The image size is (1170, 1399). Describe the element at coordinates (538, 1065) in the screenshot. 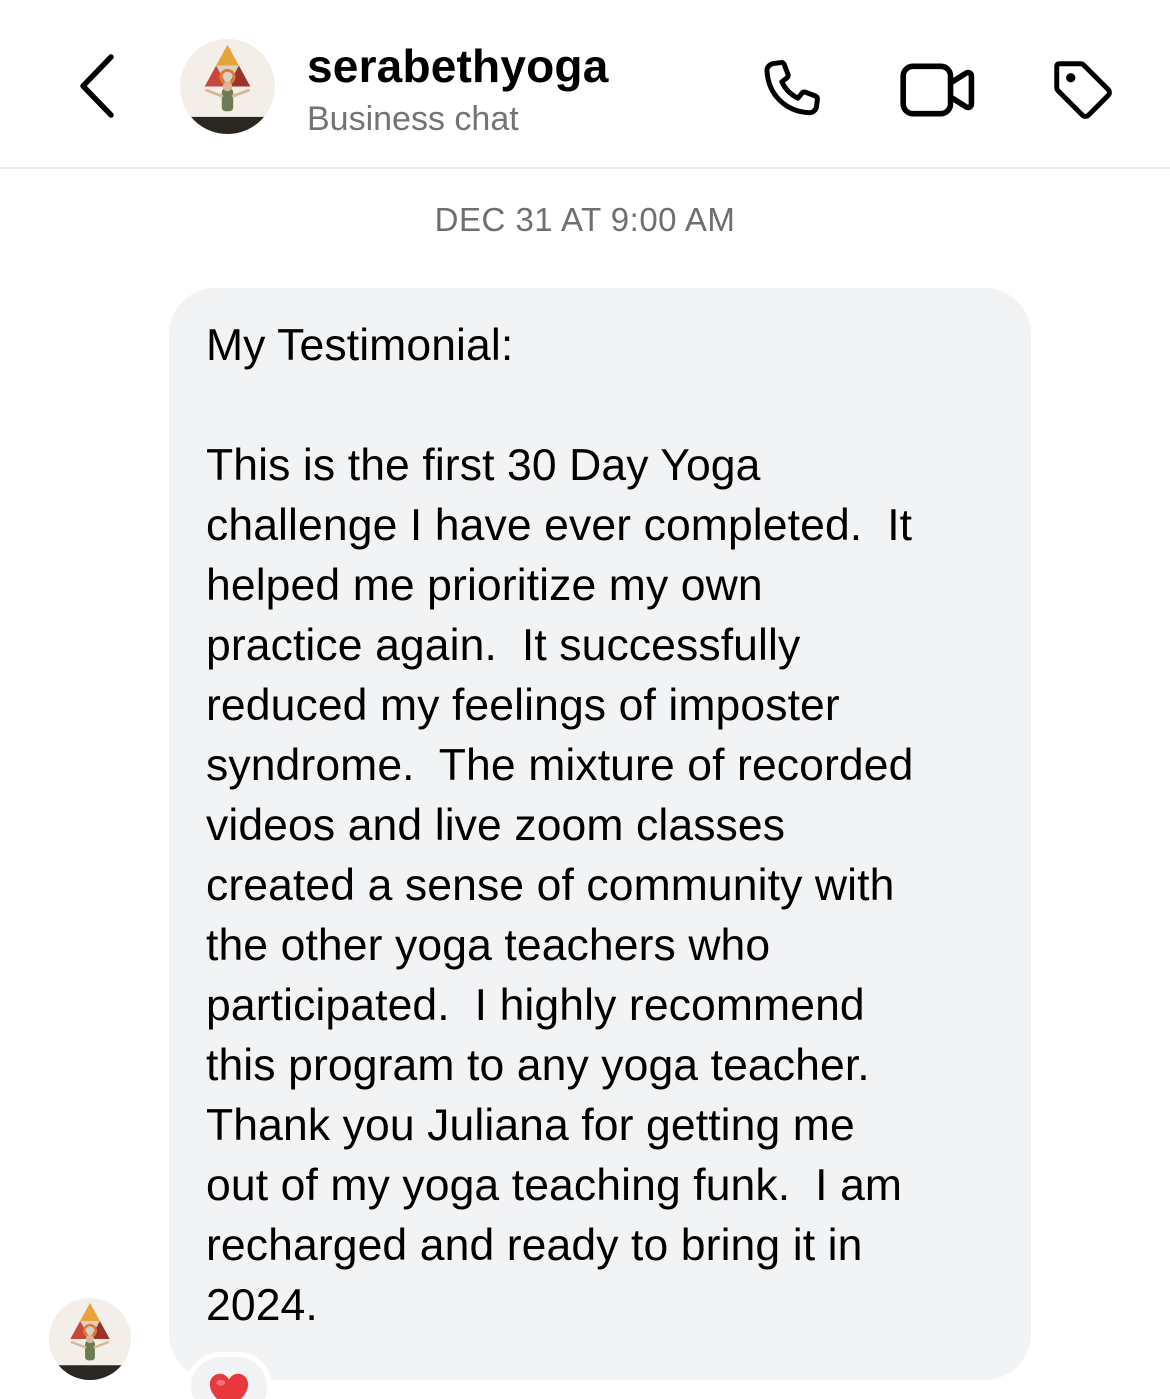

I see `message-line: this program to any yoga teacher.` at that location.